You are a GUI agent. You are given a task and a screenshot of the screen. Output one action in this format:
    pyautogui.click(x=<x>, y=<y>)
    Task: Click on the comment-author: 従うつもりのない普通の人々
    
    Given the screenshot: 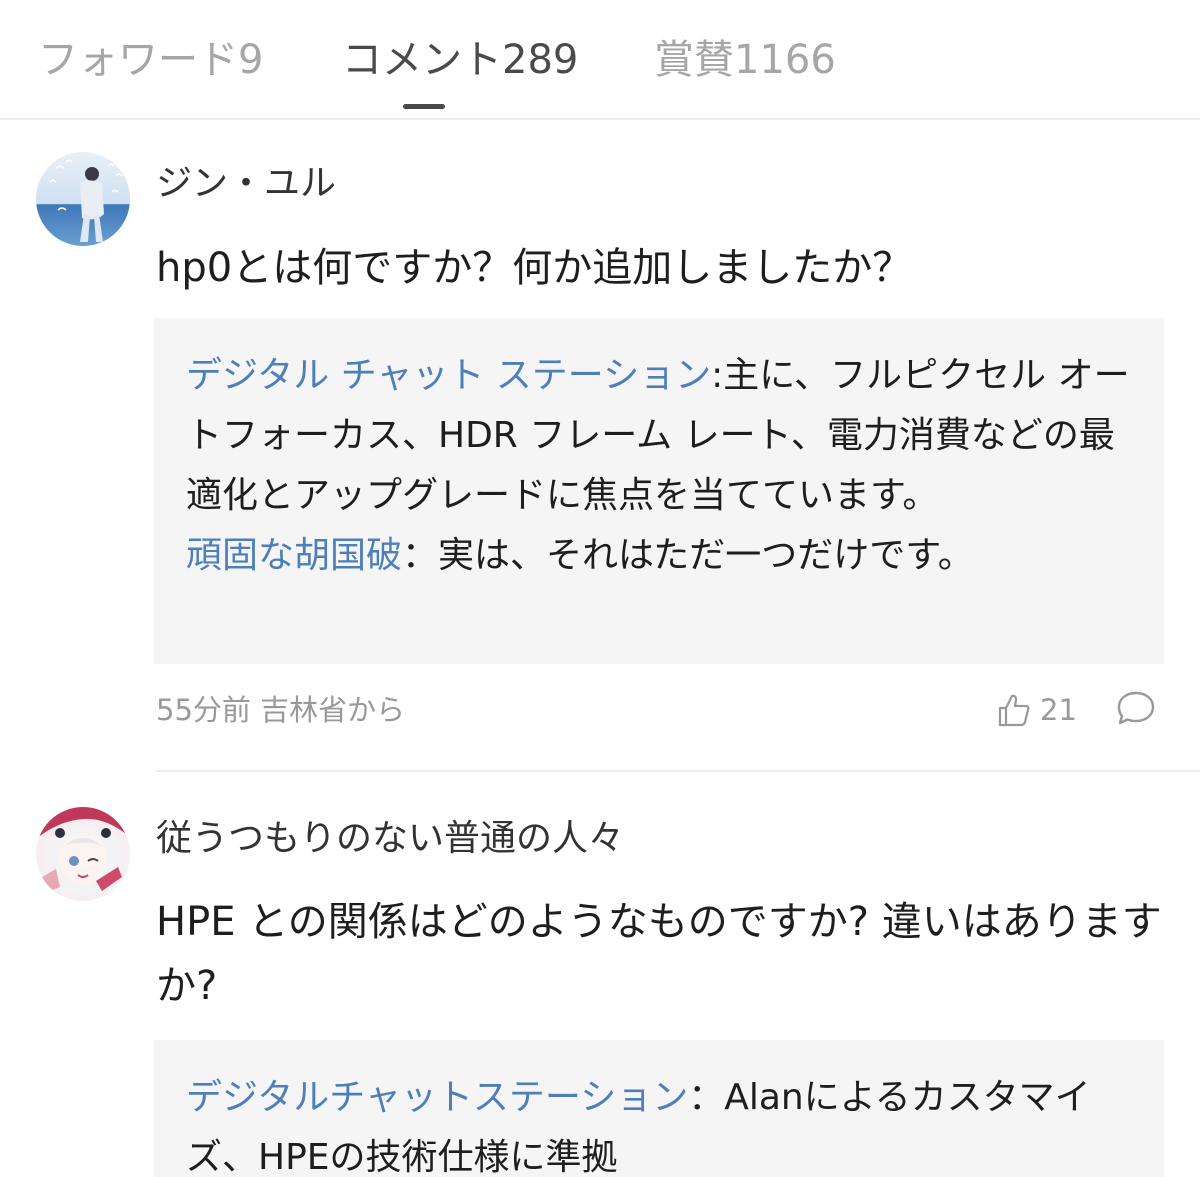 What is the action you would take?
    pyautogui.click(x=390, y=839)
    